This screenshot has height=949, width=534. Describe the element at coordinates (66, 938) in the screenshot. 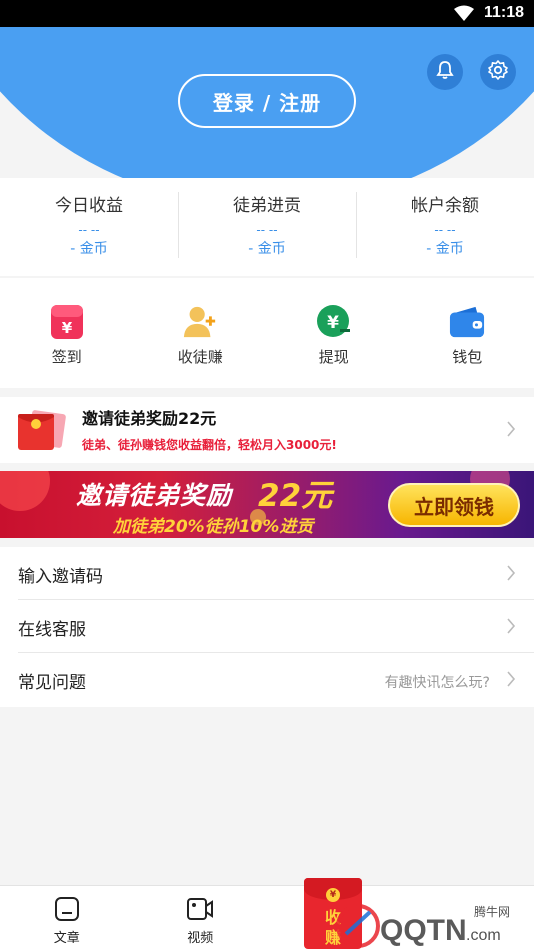

I see `nav-tab-label: 文章` at that location.